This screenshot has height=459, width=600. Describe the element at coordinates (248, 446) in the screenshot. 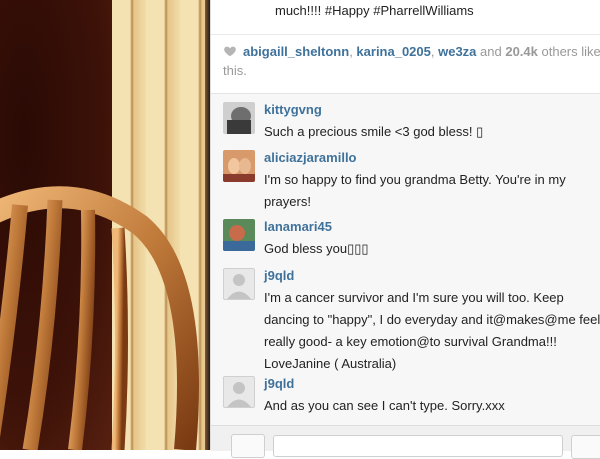

I see `like-button` at that location.